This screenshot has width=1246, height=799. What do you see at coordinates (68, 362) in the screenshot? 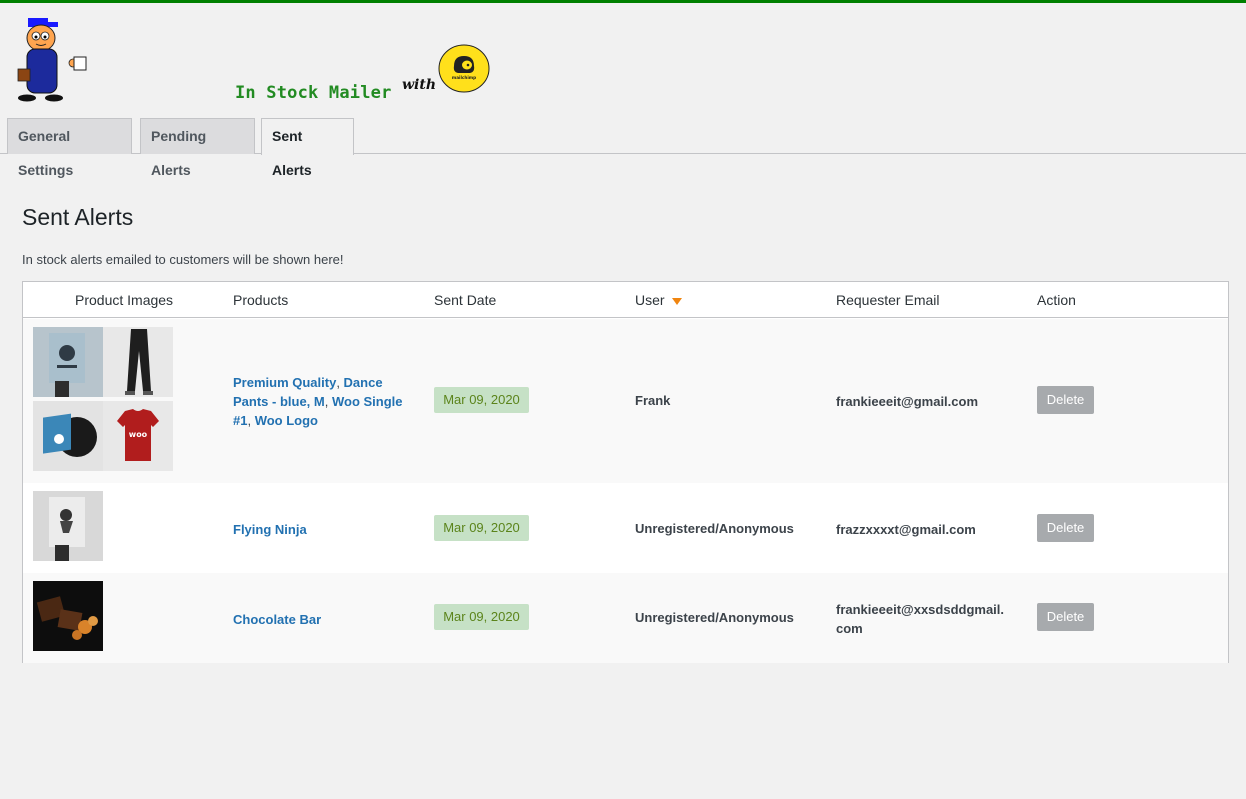
I see `poster-icon` at bounding box center [68, 362].